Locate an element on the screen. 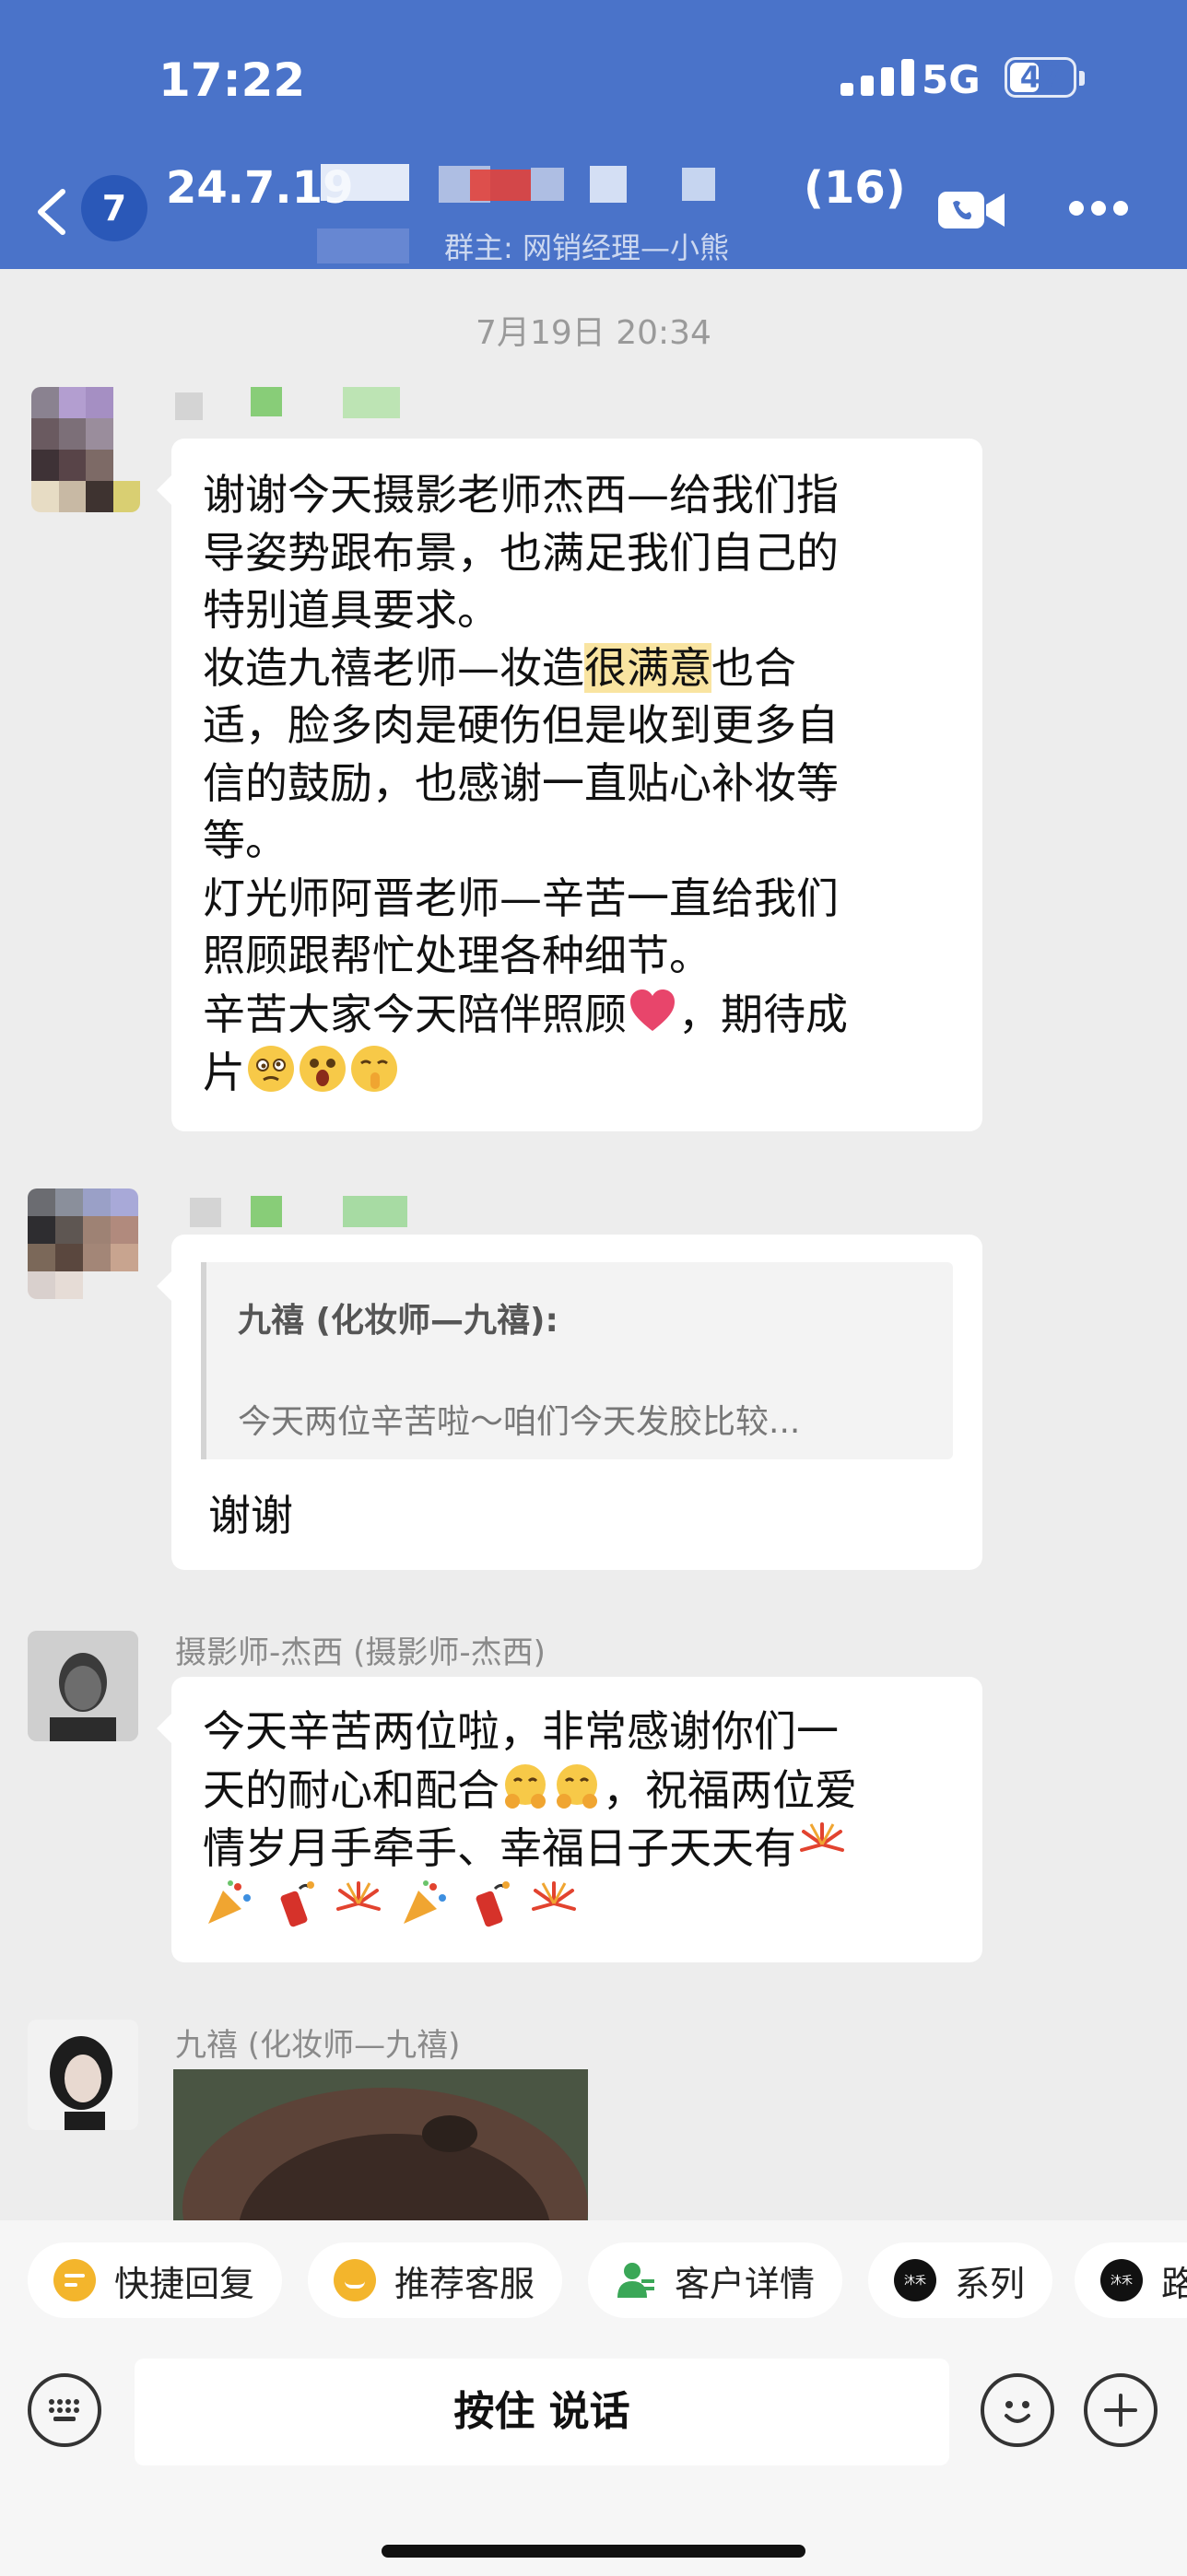  chevron-left-icon is located at coordinates (51, 212).